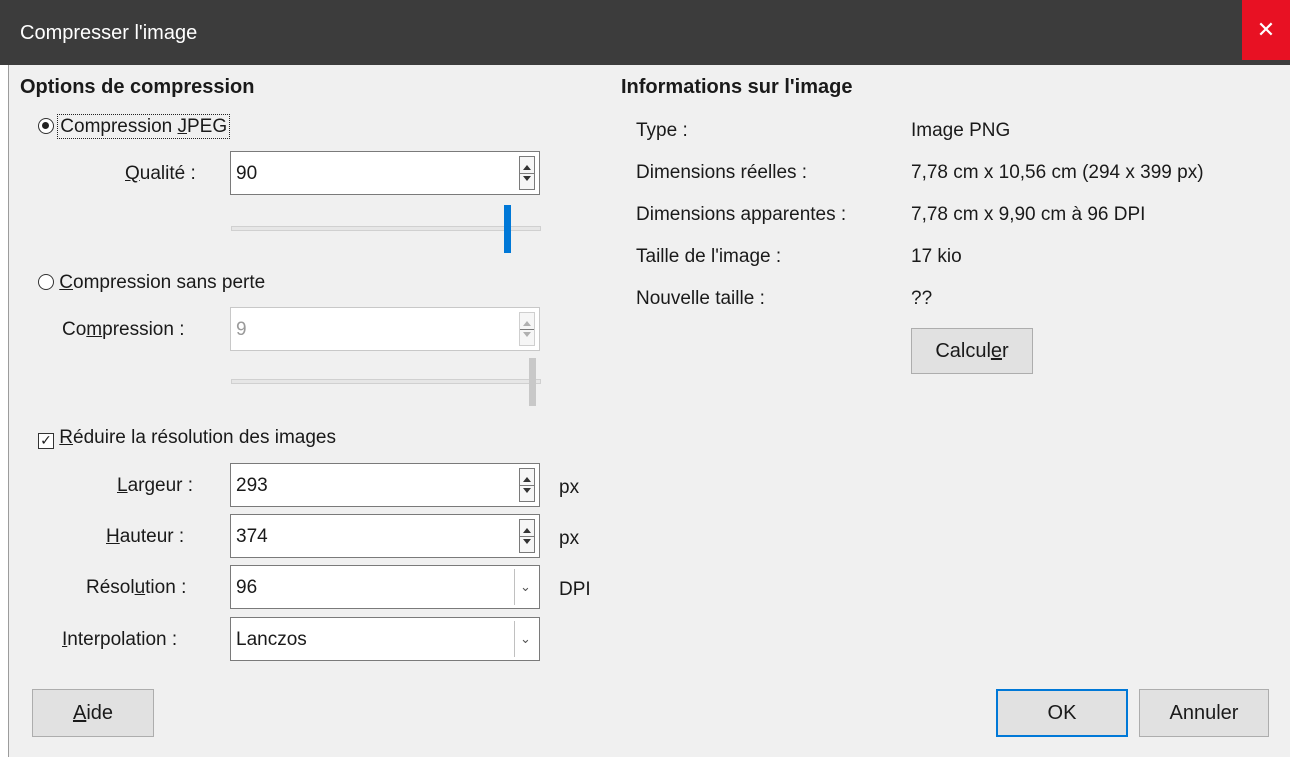 The image size is (1290, 757). Describe the element at coordinates (144, 126) in the screenshot. I see `jpeg-compression-label: Compression JPEG` at that location.